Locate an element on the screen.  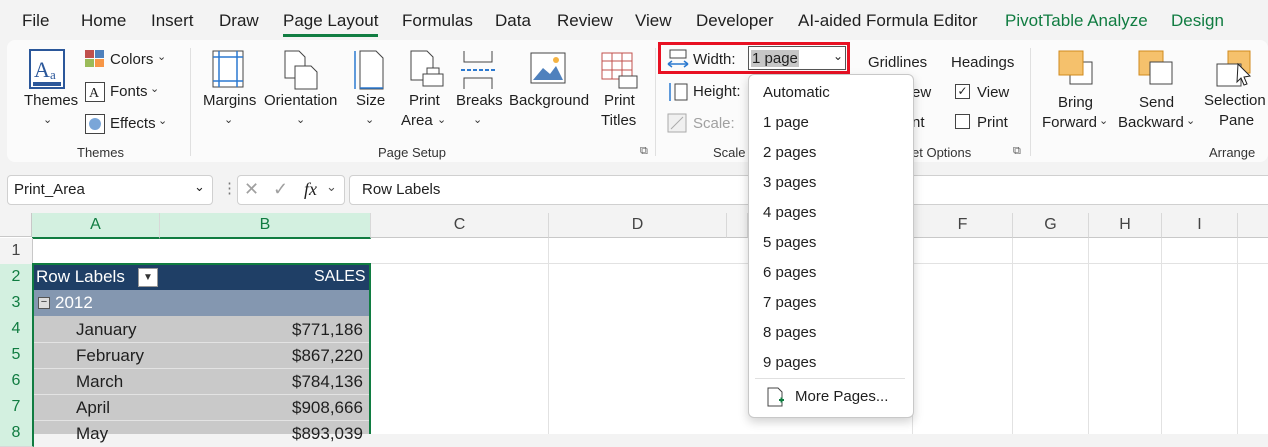
column-header-d: D is located at coordinates (638, 225).